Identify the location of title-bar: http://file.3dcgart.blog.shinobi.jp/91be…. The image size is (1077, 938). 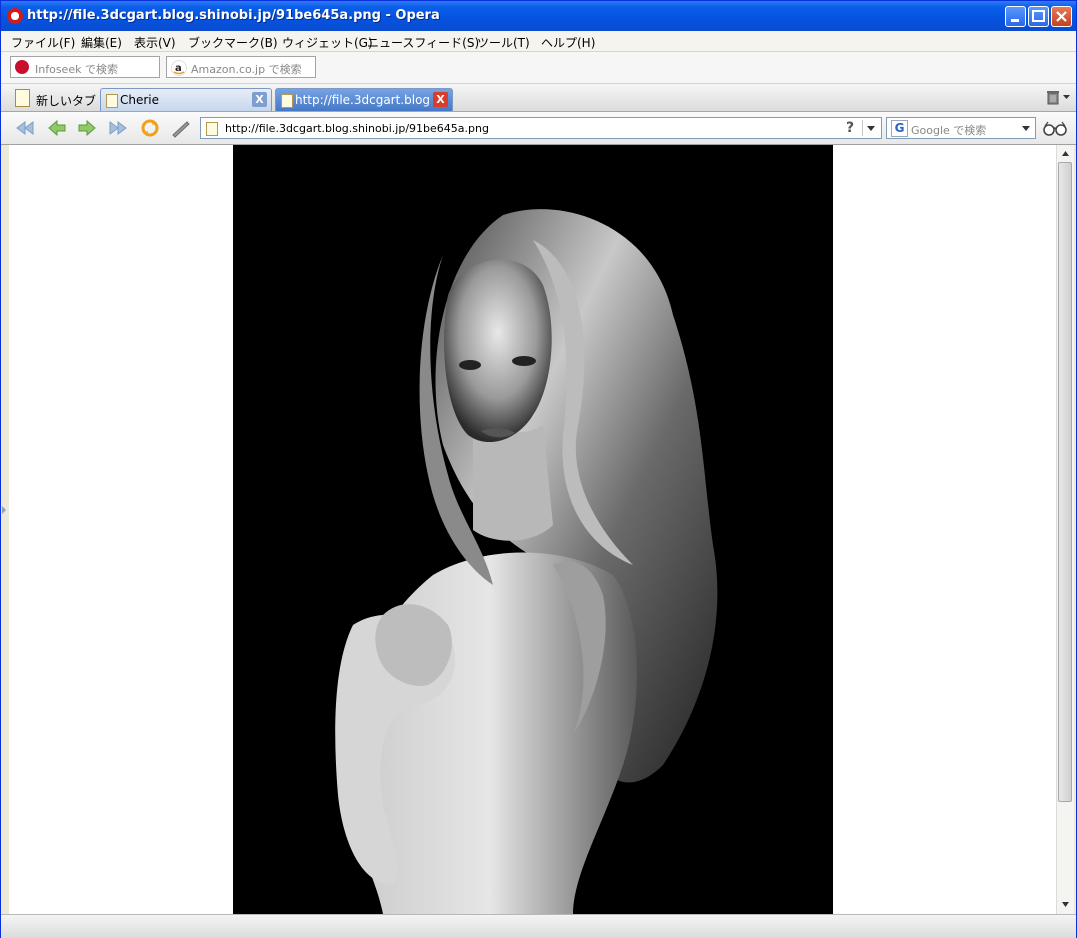
(538, 16).